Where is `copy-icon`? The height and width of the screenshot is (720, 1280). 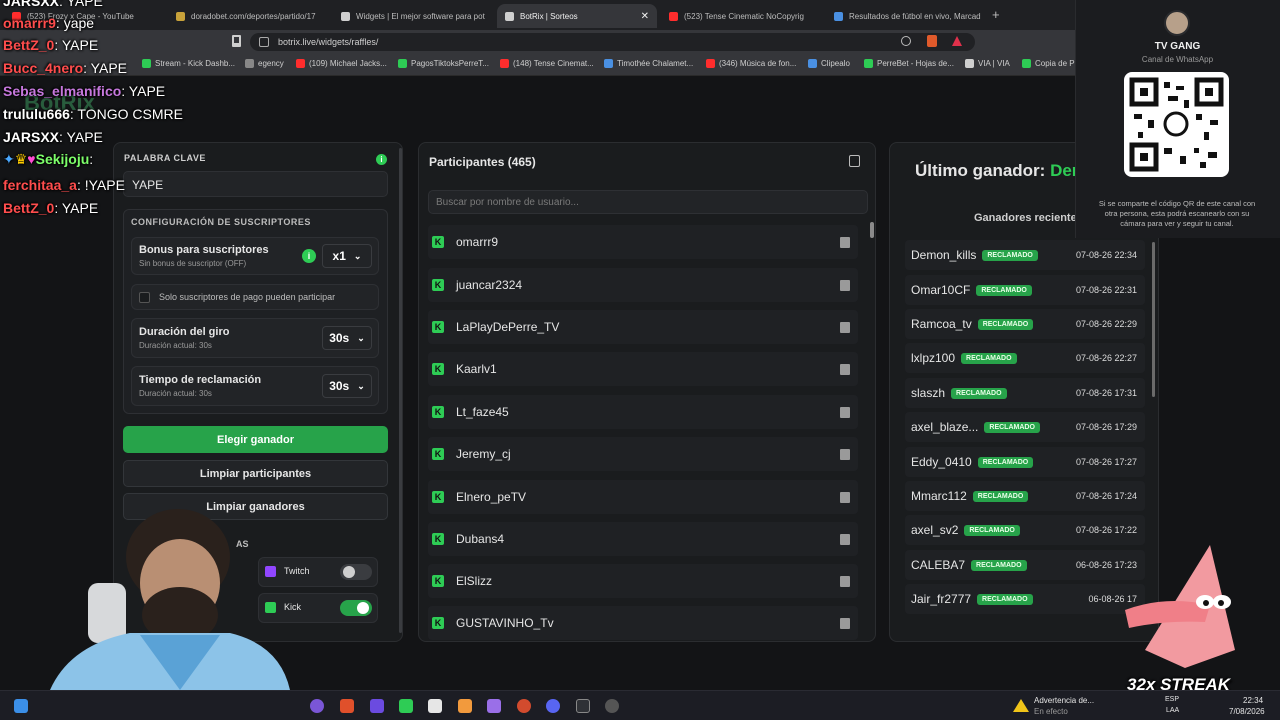 copy-icon is located at coordinates (854, 161).